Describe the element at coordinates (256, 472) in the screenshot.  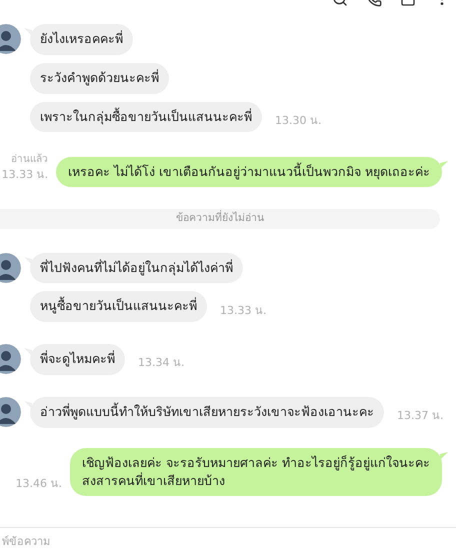
I see `message-bubble: เชิญฟ้องเลยค่ะ จะรอรับหมายศาลค่ะ ทำอะไรอยู่ก็รู้อยู่แก่ใจนะคะ สงสารคนที่เขาเสียหายบ้าง` at that location.